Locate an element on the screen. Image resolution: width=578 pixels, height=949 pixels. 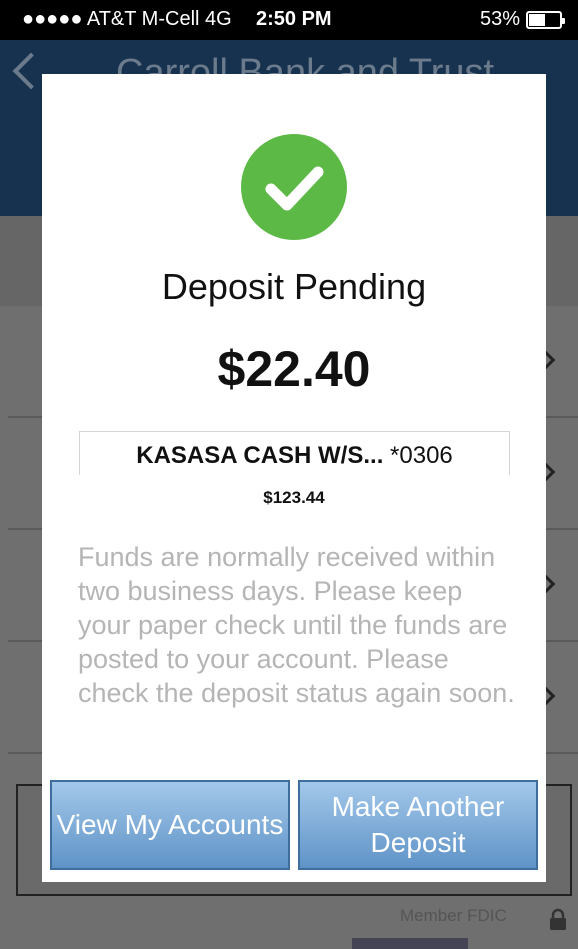
deposit-amount: $22.40 is located at coordinates (294, 369).